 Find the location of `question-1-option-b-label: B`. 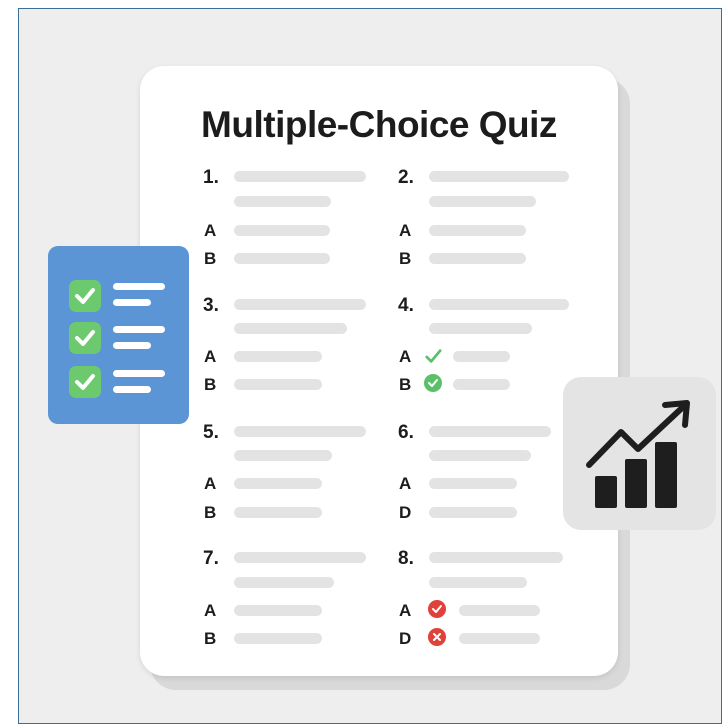

question-1-option-b-label: B is located at coordinates (210, 259).